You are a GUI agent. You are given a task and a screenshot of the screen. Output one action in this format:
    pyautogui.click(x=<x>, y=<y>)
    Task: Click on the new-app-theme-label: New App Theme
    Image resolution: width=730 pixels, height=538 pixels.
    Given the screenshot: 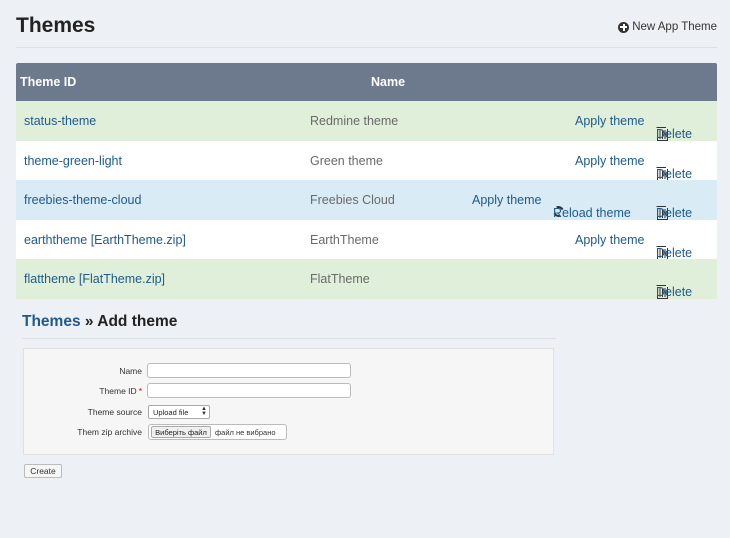 What is the action you would take?
    pyautogui.click(x=674, y=27)
    